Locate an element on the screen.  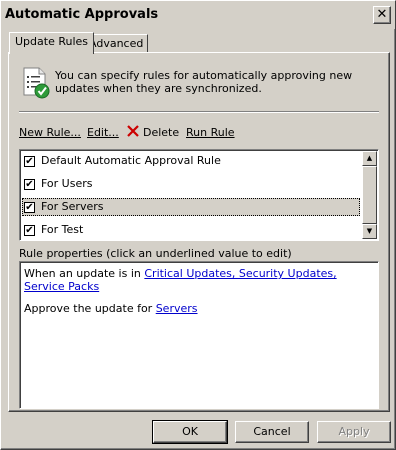
scroll-down-arrow-icon: ▼ is located at coordinates (369, 231).